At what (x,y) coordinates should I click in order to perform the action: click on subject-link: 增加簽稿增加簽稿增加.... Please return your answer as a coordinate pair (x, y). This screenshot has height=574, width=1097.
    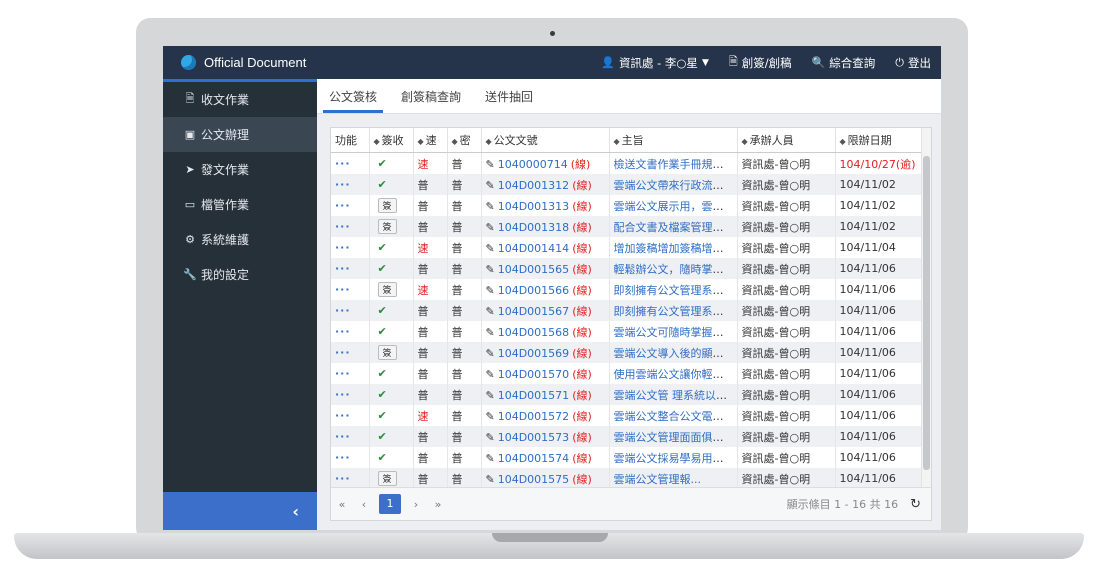
    Looking at the image, I should click on (674, 248).